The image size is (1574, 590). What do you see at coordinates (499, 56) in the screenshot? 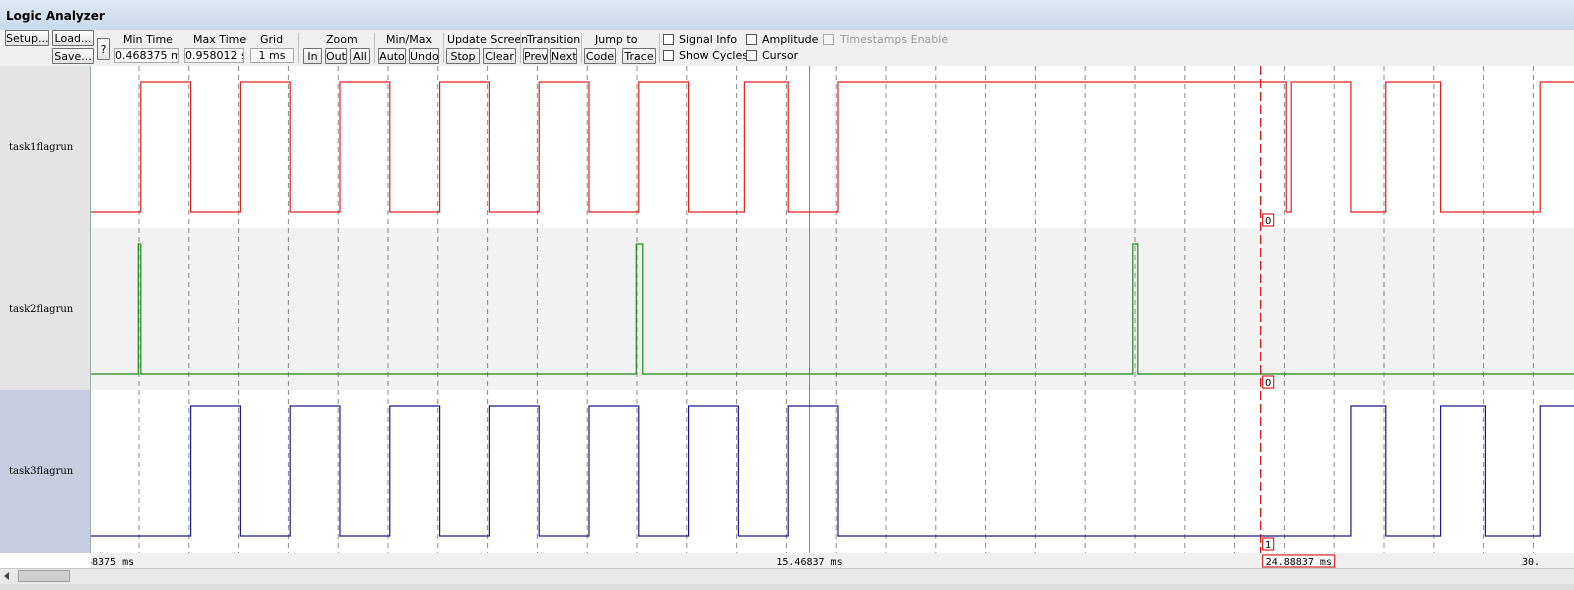
I see `update-clear-button: Clear` at bounding box center [499, 56].